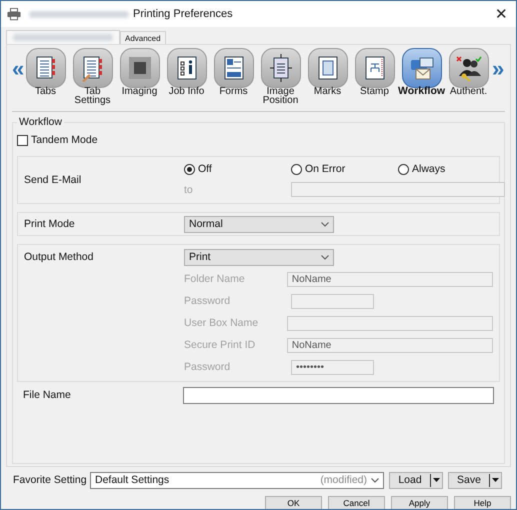 The width and height of the screenshot is (517, 510). I want to click on file-name-field, so click(338, 395).